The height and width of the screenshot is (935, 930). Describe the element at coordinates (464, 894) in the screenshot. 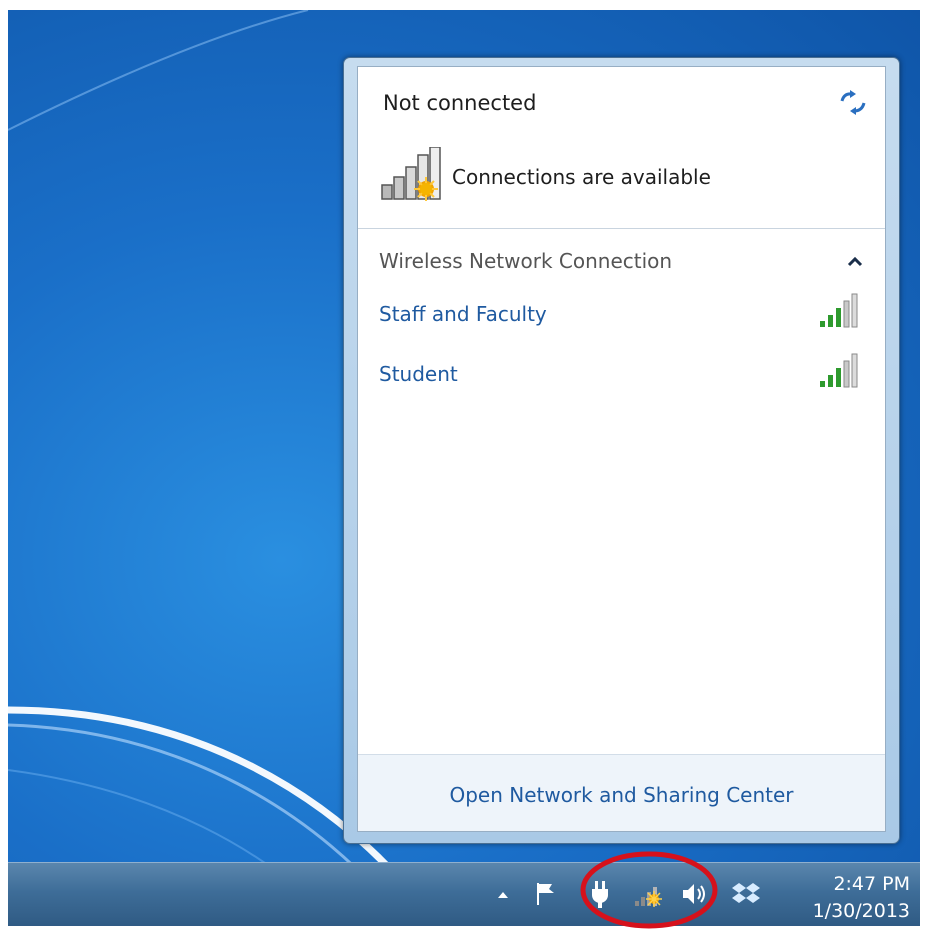

I see `taskbar: 2:47 PM 1/30/2013` at that location.